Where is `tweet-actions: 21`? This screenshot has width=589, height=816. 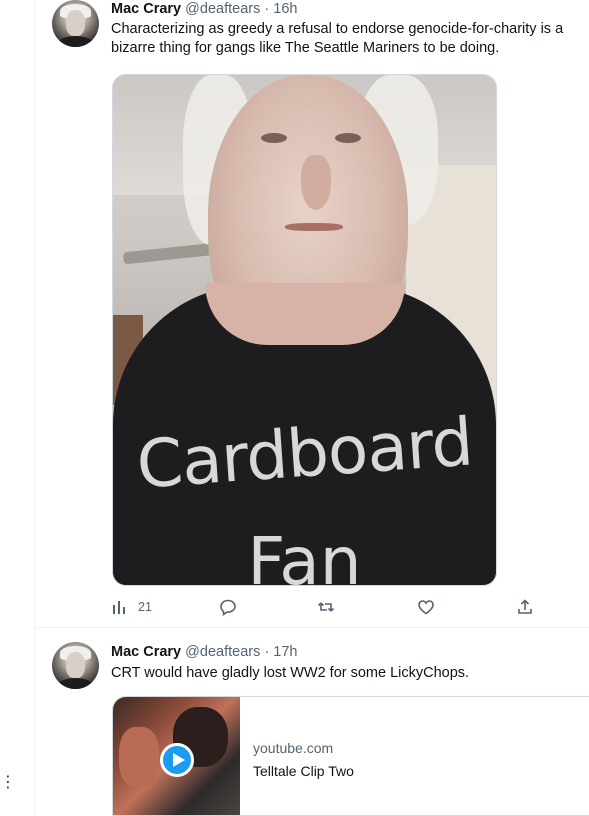
tweet-actions: 21 is located at coordinates (331, 607).